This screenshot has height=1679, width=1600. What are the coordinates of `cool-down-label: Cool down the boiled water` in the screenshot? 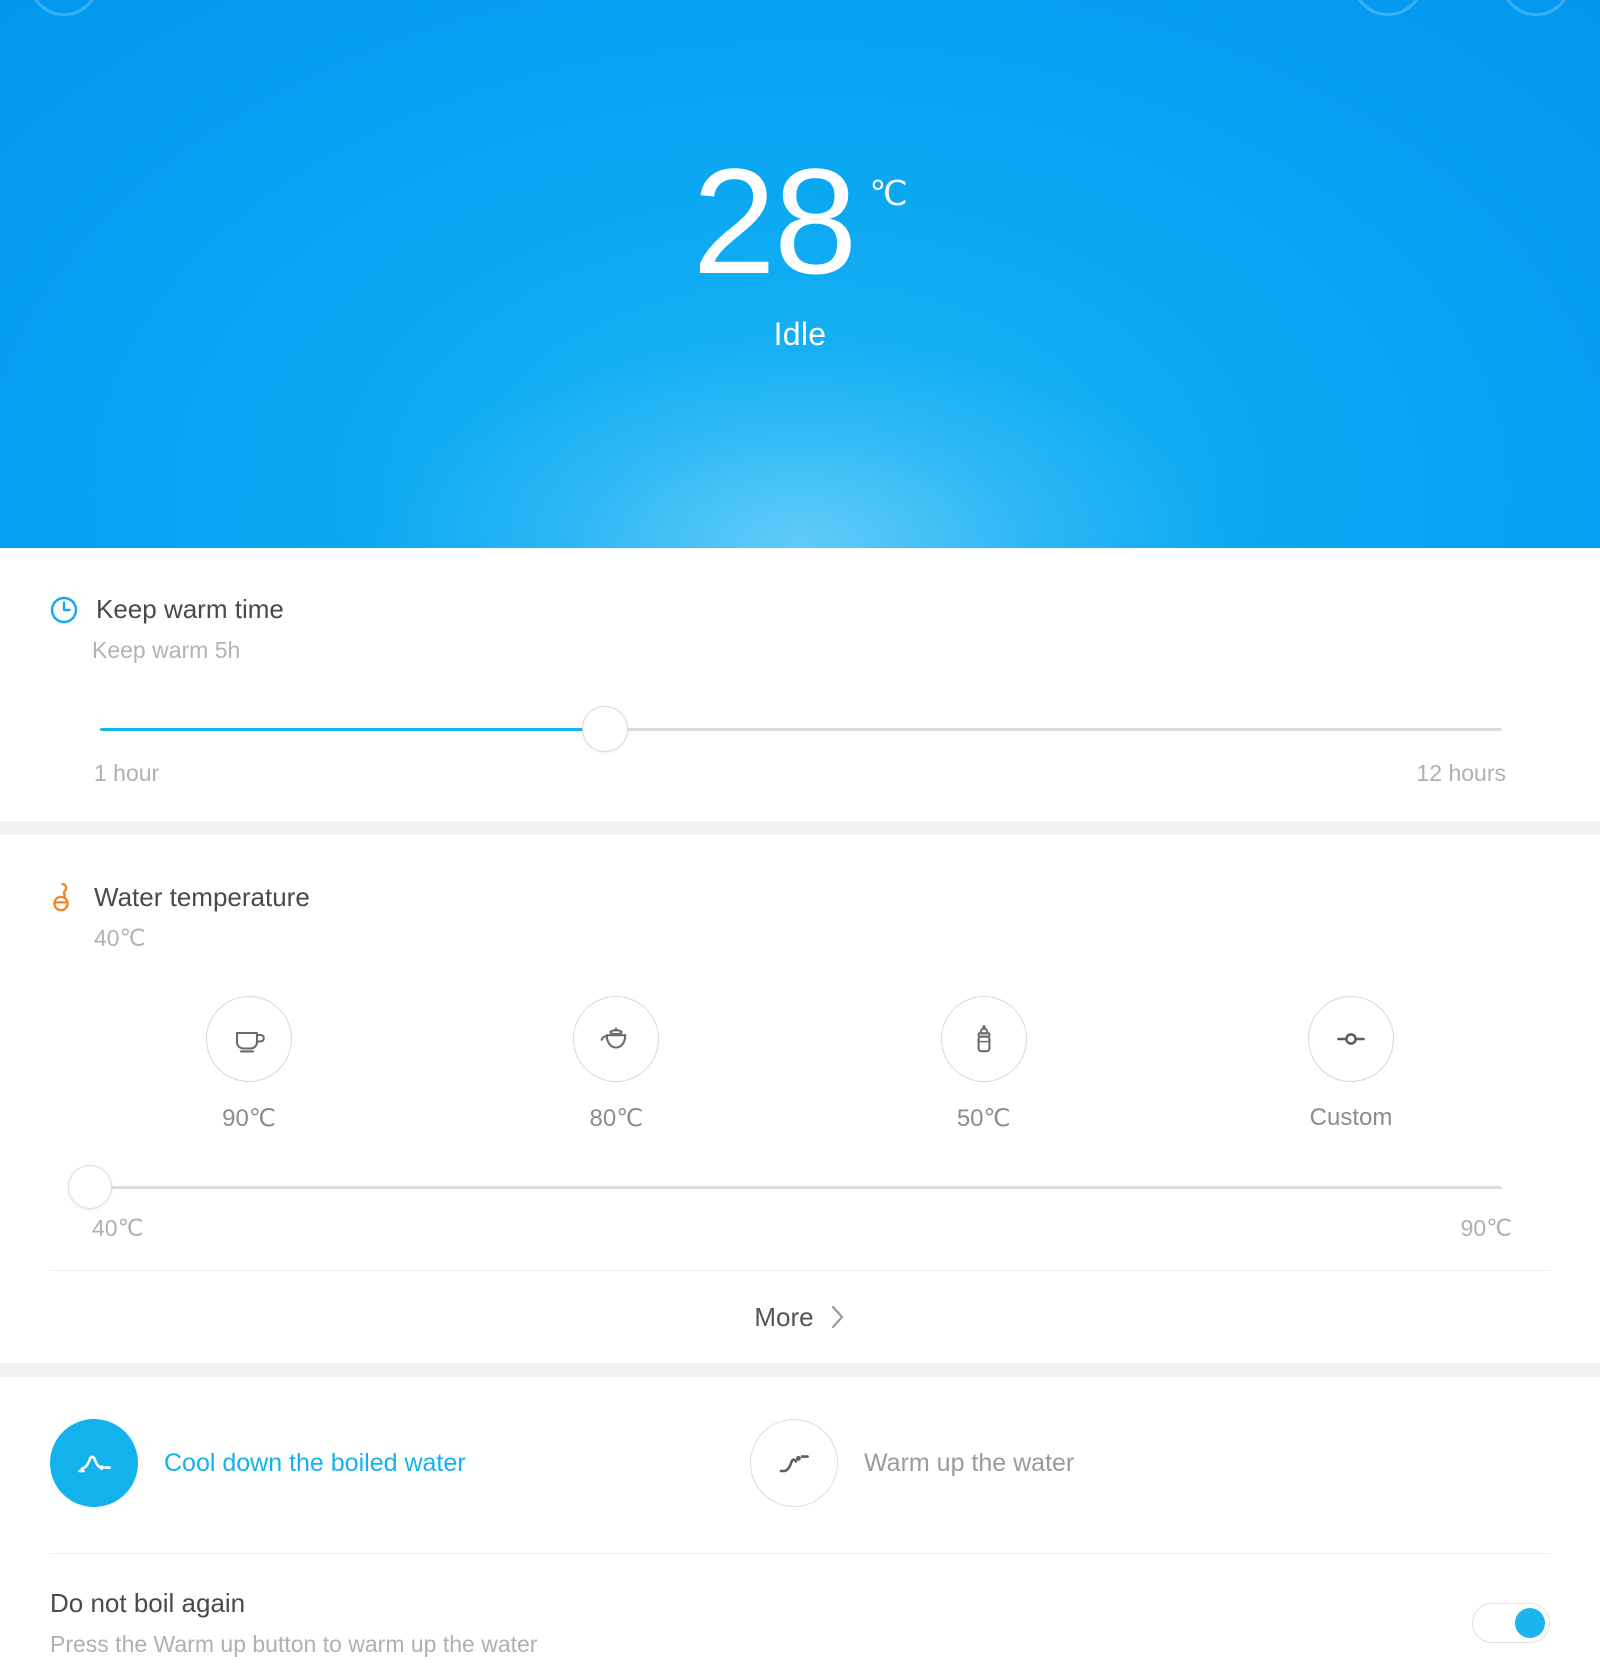 It's located at (315, 1462).